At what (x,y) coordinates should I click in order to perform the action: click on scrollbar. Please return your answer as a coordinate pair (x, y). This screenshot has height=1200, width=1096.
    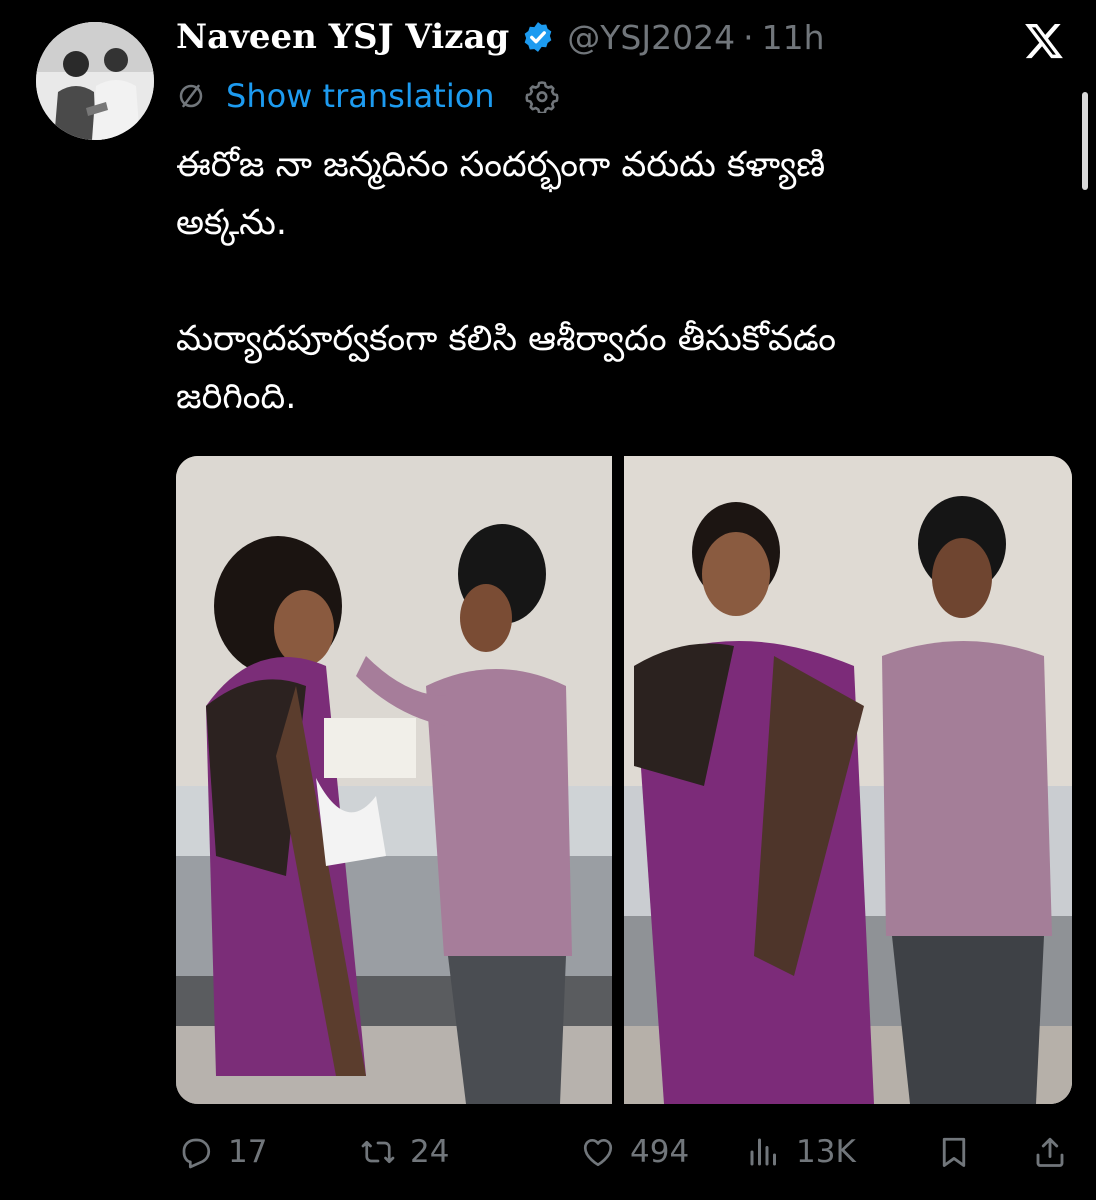
    Looking at the image, I should click on (1085, 141).